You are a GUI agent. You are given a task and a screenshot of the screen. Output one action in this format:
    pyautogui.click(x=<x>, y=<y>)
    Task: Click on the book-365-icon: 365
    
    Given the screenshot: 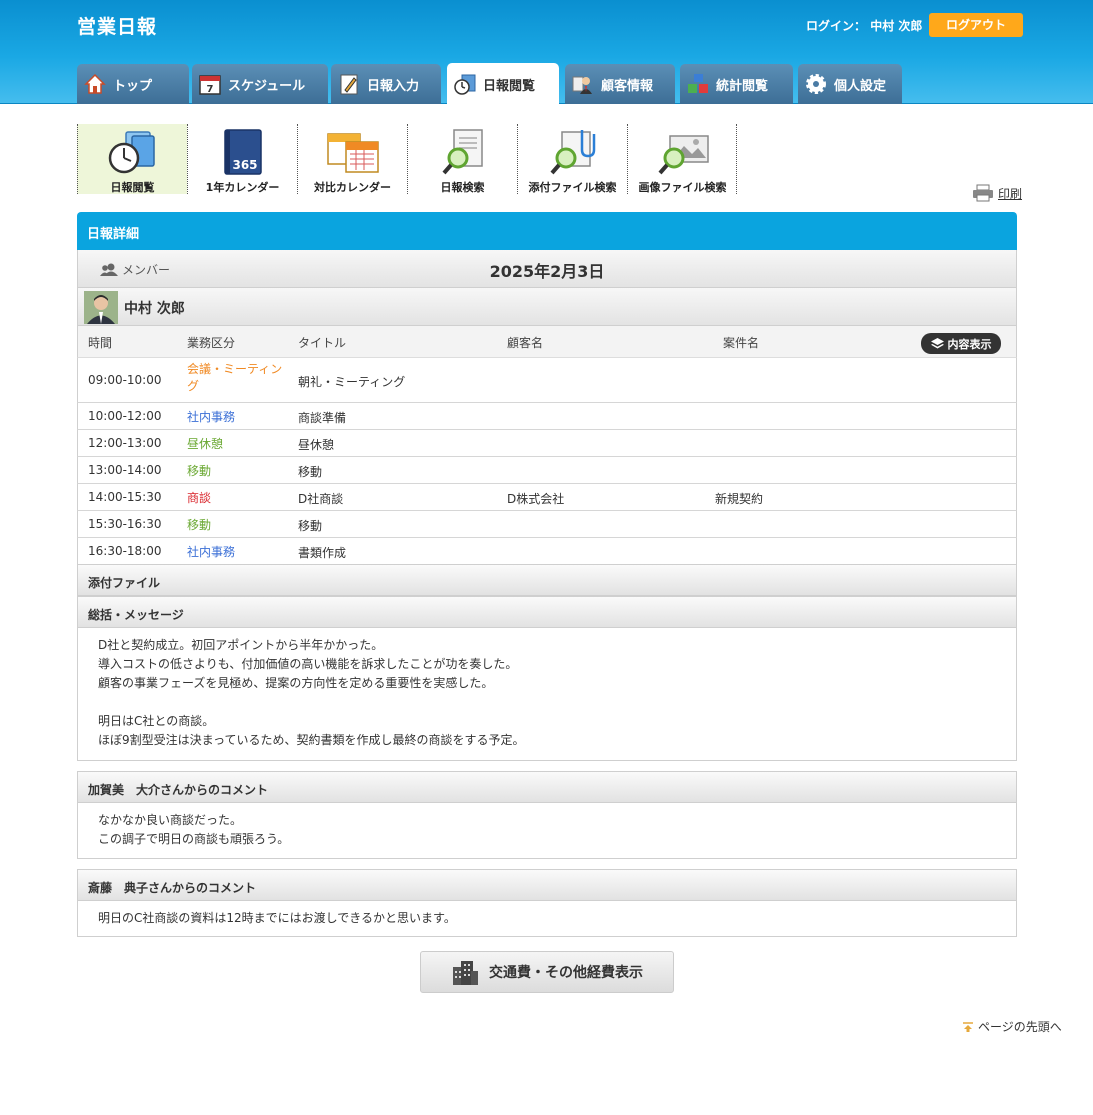 What is the action you would take?
    pyautogui.click(x=243, y=152)
    